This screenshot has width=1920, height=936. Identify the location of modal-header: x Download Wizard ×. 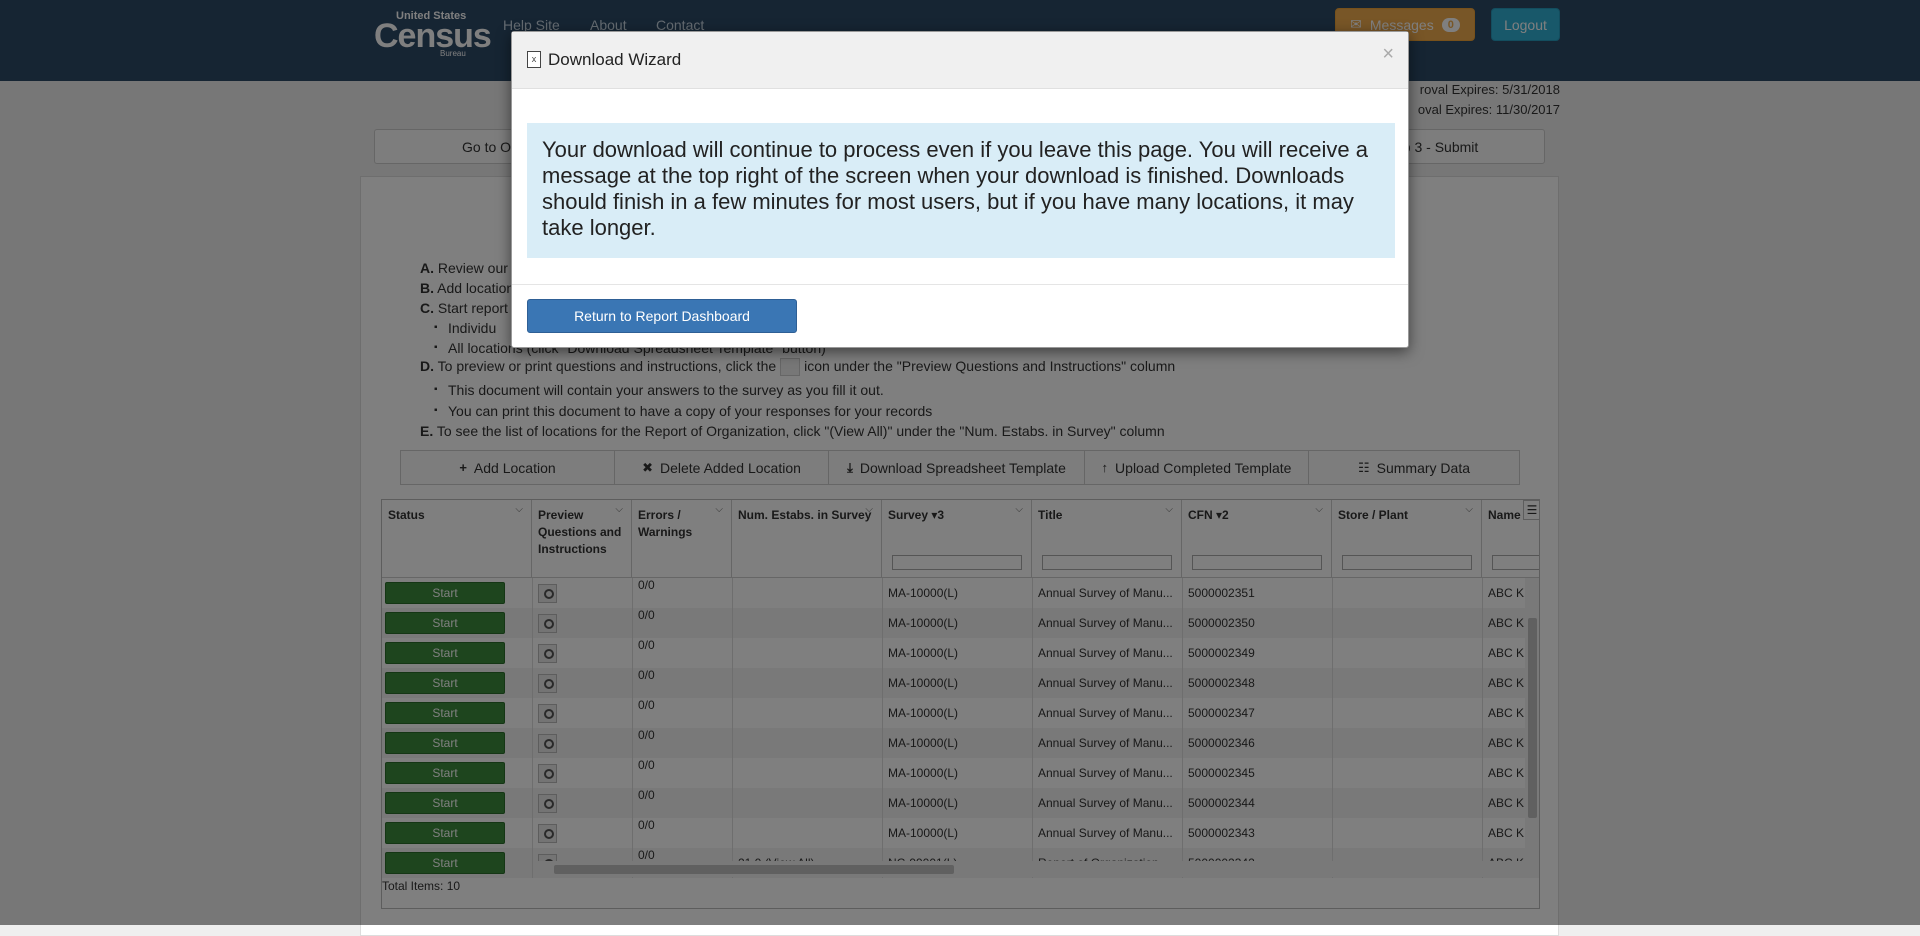
(960, 60).